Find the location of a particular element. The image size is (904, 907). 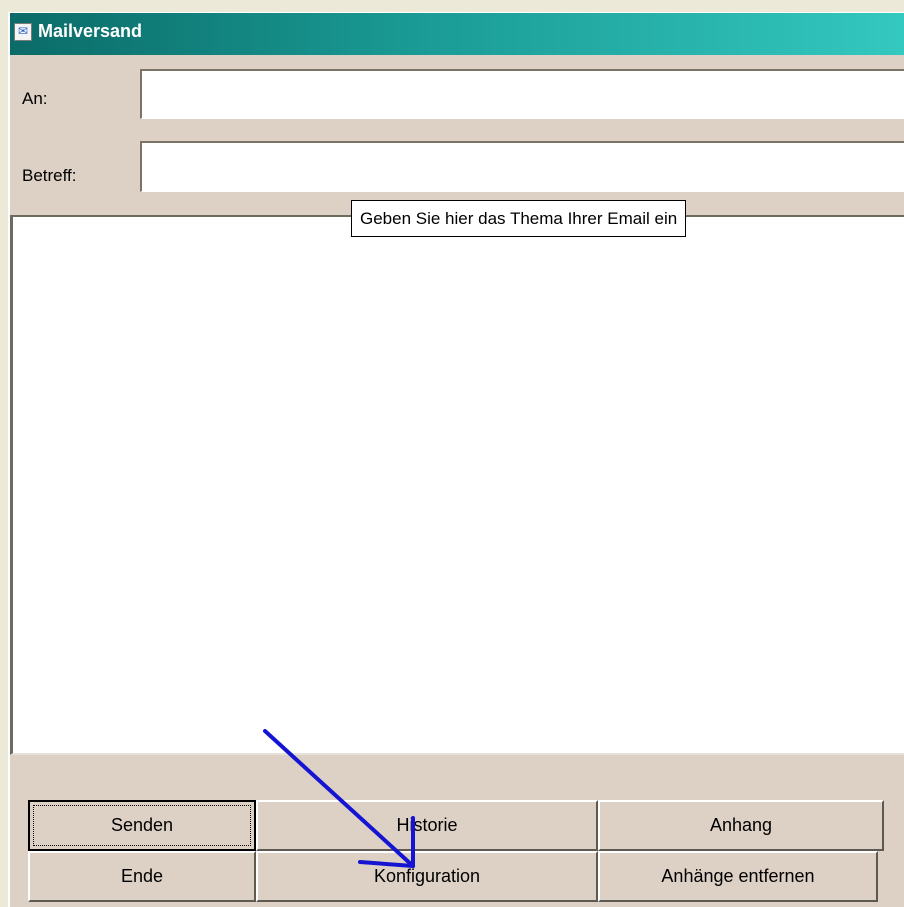

configuration-button-label: Konfiguration is located at coordinates (427, 876).